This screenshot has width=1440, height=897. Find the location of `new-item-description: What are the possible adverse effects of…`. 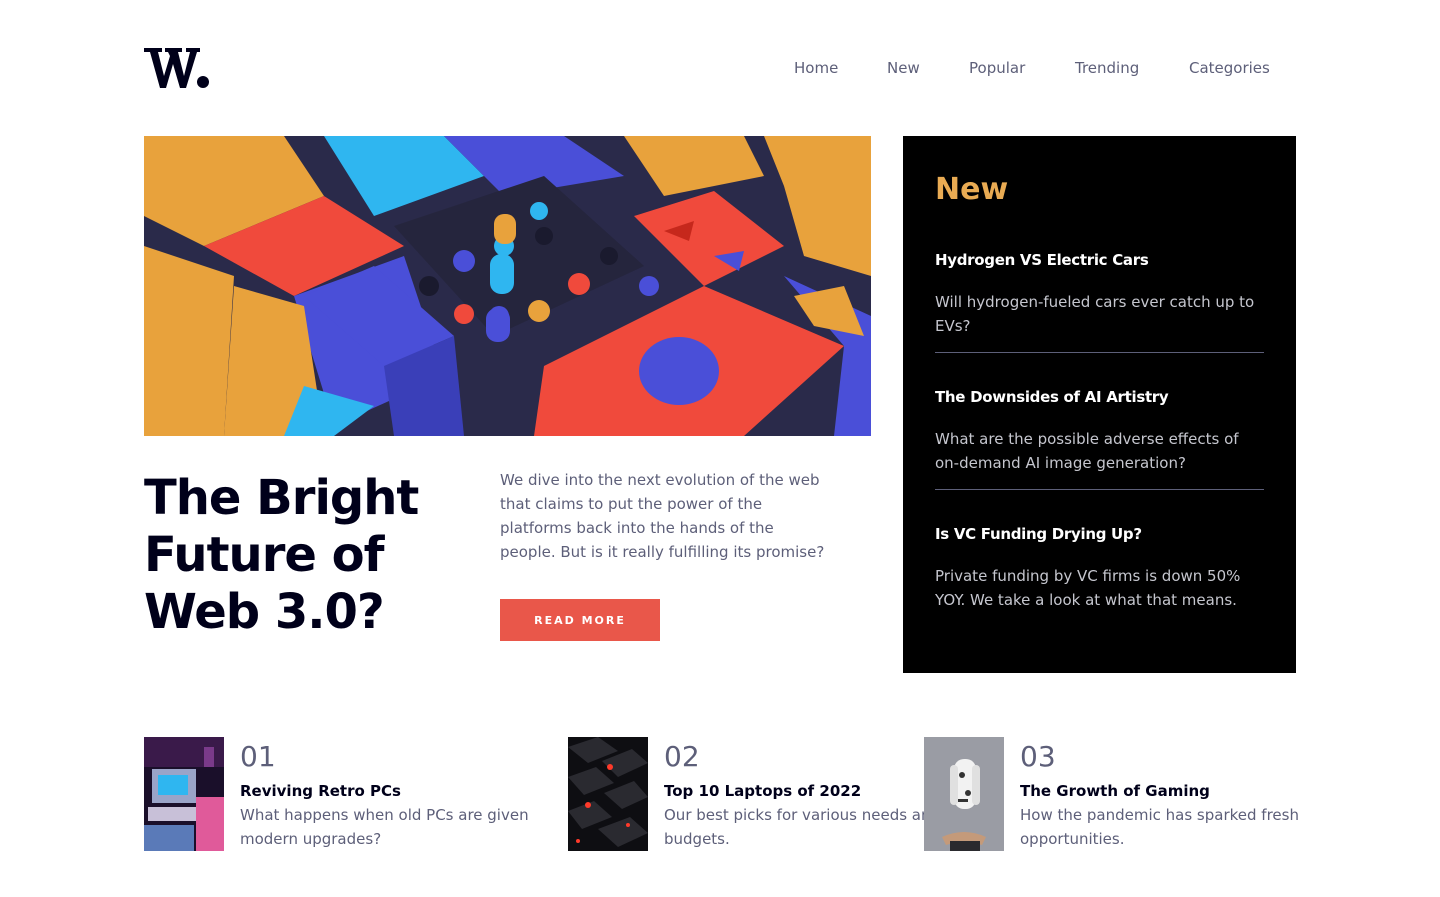

new-item-description: What are the possible adverse effects of… is located at coordinates (1087, 451).